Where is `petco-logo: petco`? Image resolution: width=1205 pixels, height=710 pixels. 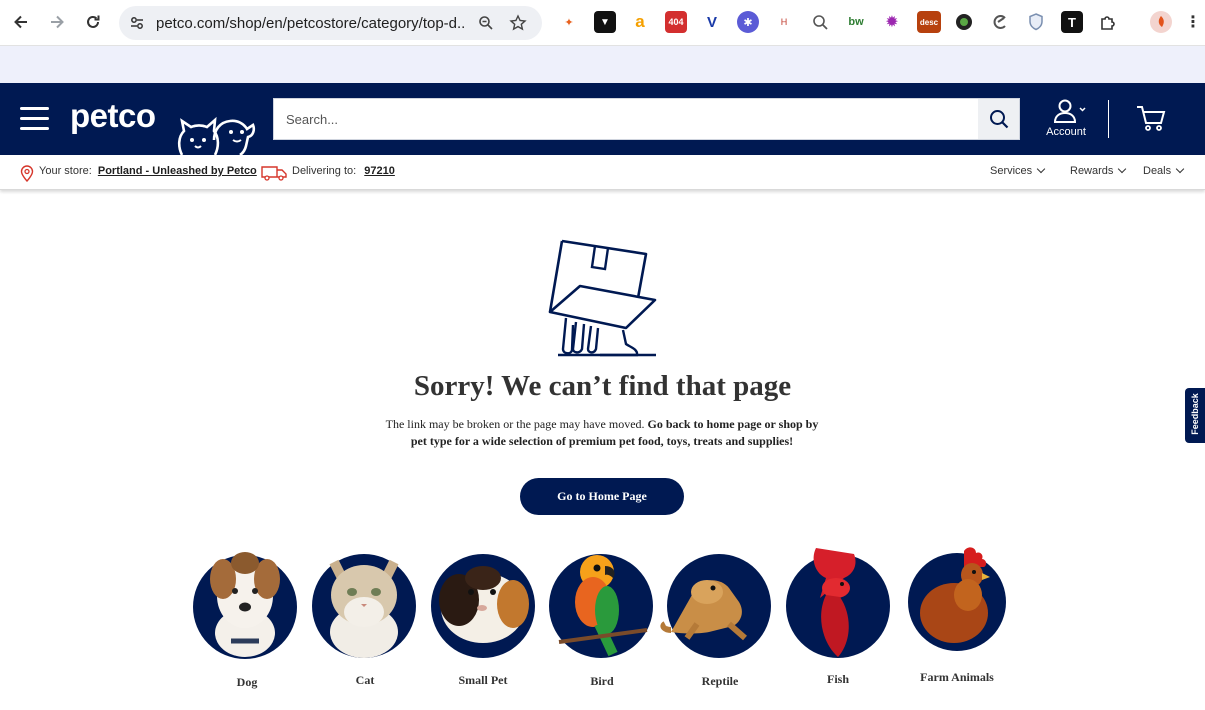
petco-logo: petco is located at coordinates (113, 116).